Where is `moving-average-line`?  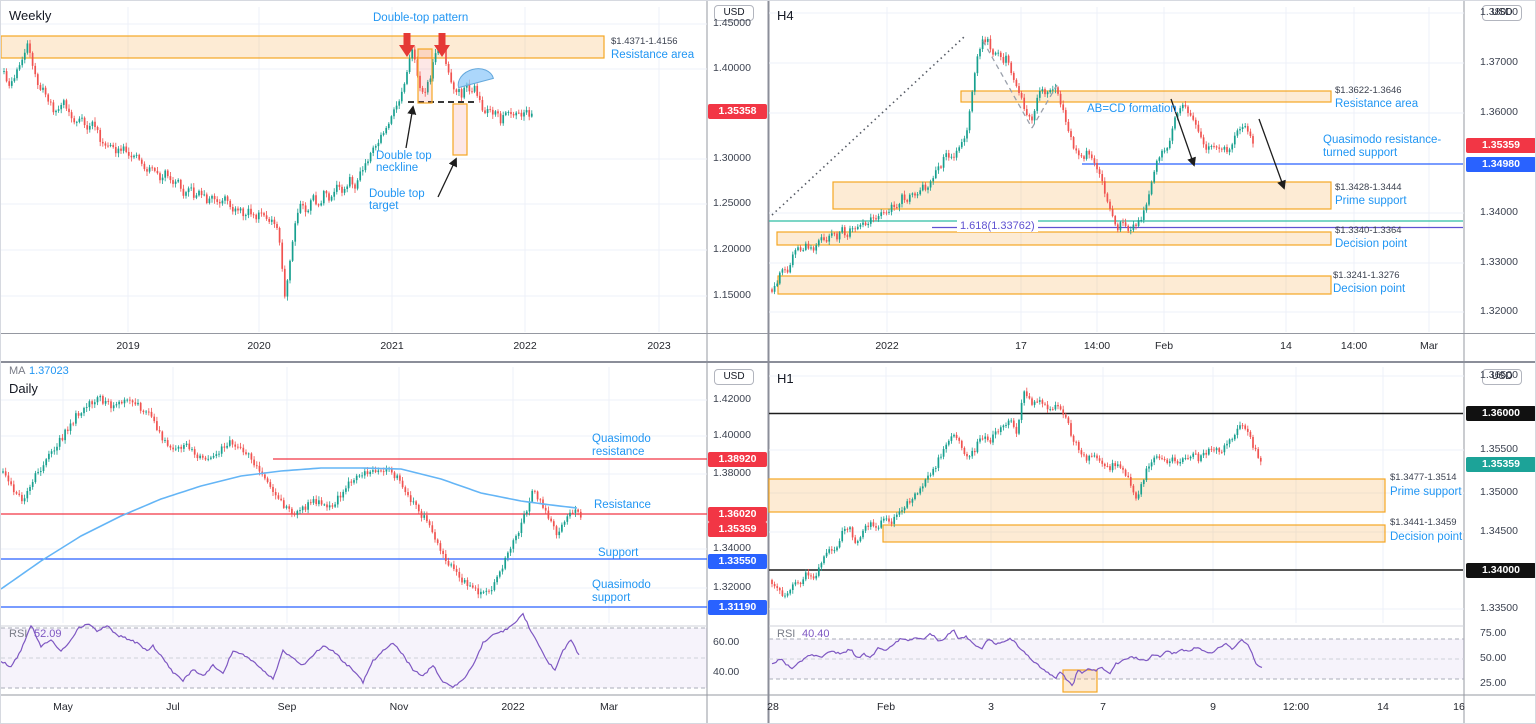 moving-average-line is located at coordinates (289, 528).